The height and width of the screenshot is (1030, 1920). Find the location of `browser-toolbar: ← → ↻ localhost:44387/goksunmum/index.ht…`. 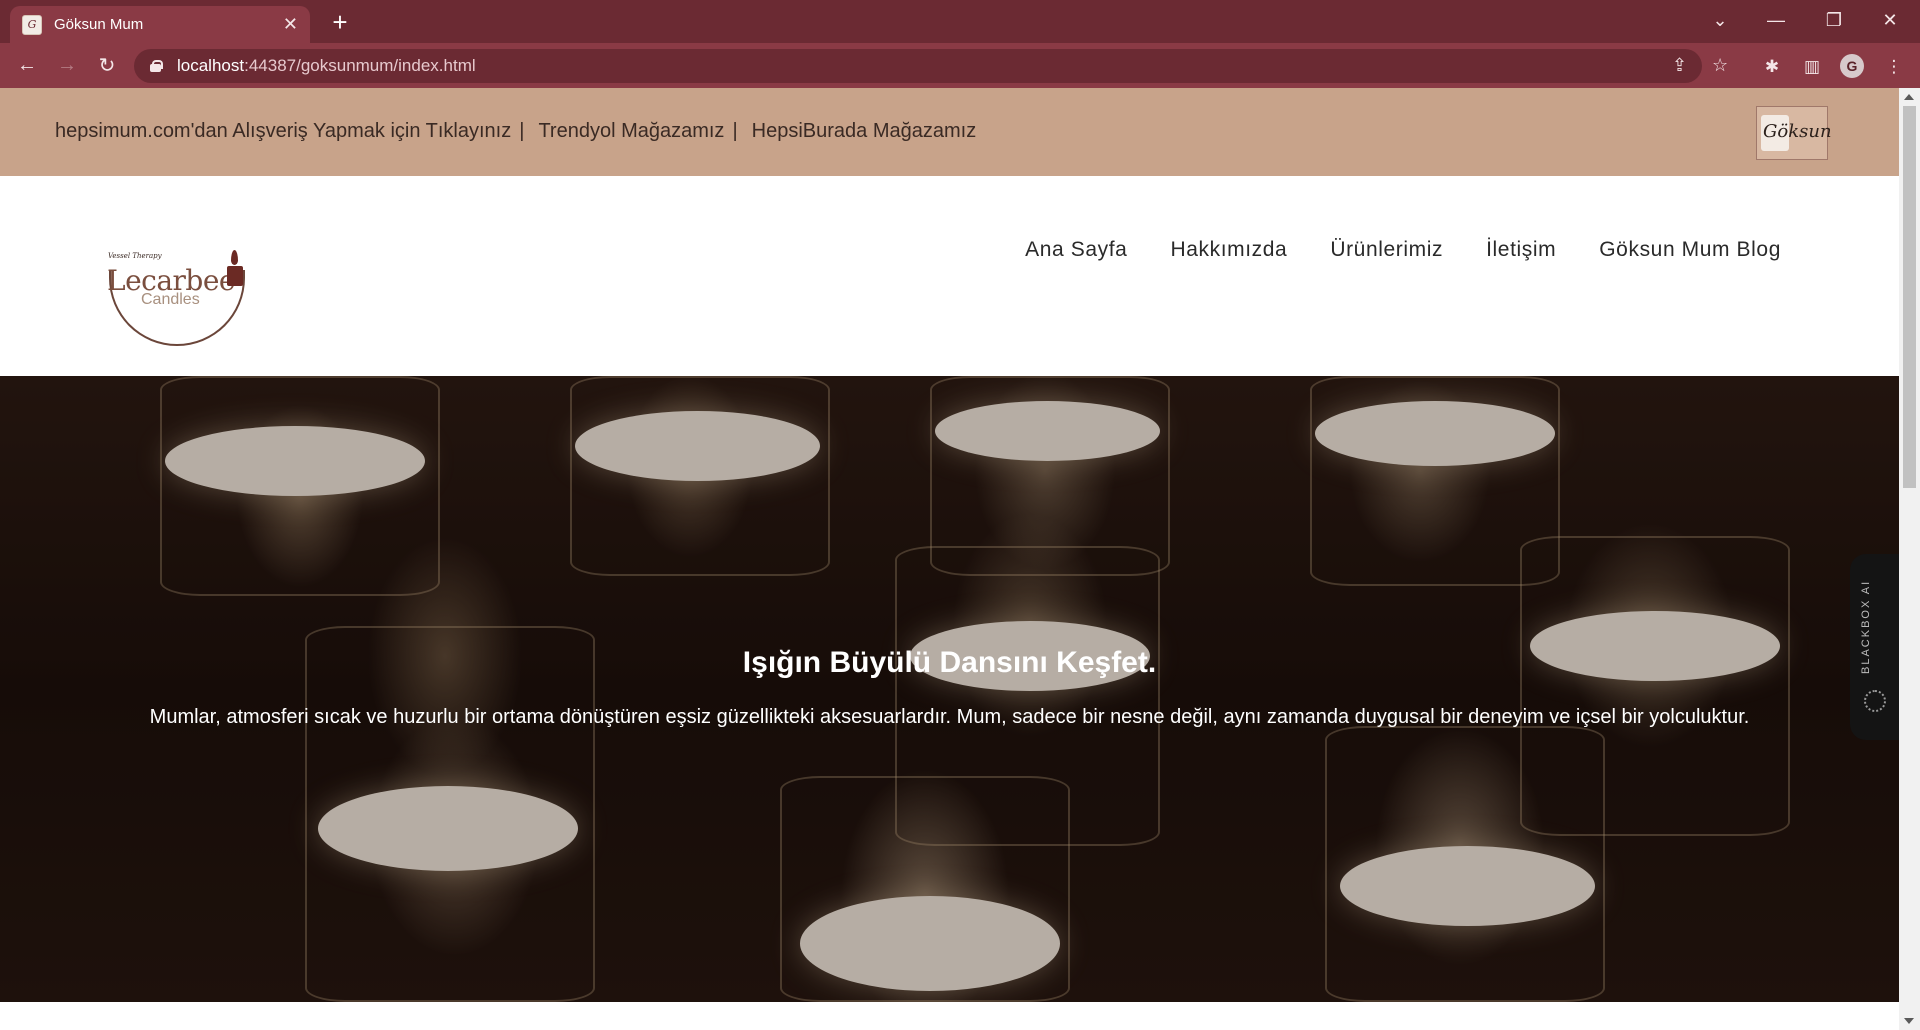

browser-toolbar: ← → ↻ localhost:44387/goksunmum/index.ht… is located at coordinates (960, 65).